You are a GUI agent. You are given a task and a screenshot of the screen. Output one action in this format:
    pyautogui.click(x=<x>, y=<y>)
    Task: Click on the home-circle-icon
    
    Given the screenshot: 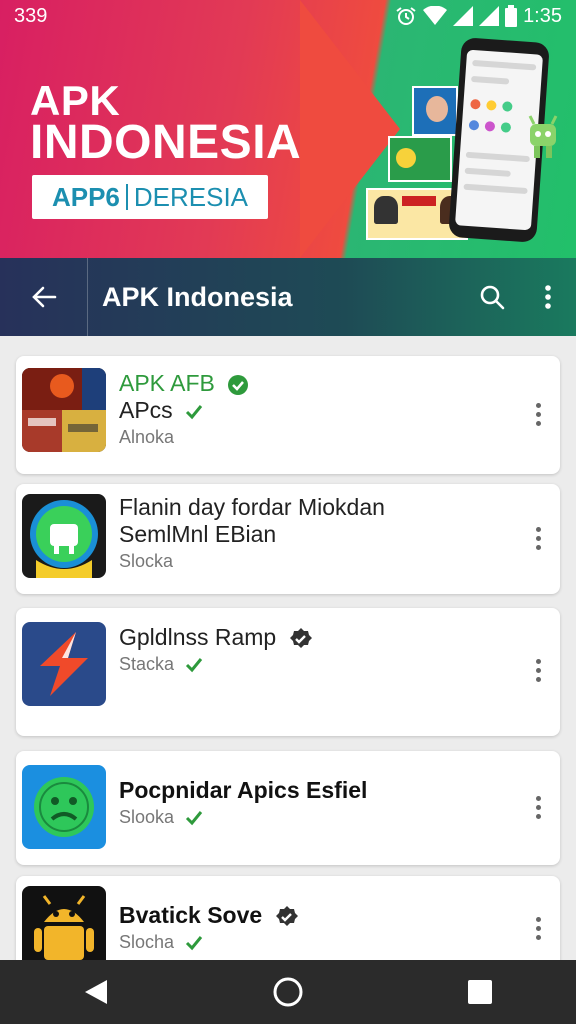 What is the action you would take?
    pyautogui.click(x=288, y=992)
    